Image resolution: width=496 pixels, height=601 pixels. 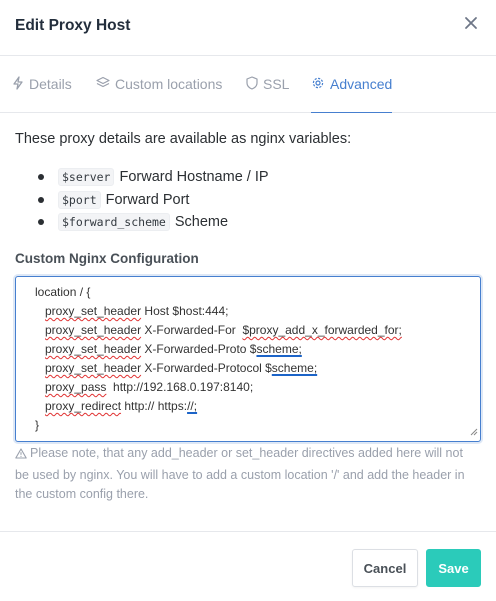 I want to click on bolt-icon, so click(x=18, y=84).